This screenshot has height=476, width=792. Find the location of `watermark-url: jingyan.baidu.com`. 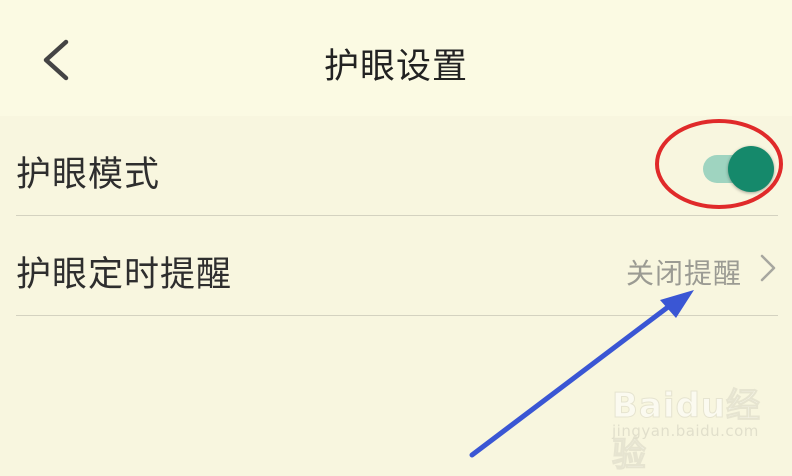

watermark-url: jingyan.baidu.com is located at coordinates (685, 431).